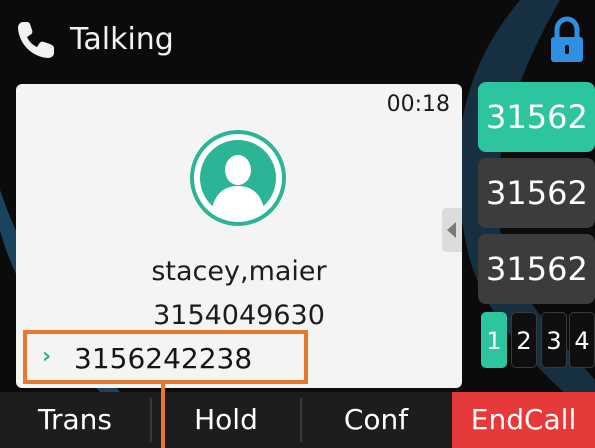  What do you see at coordinates (523, 420) in the screenshot?
I see `end-call-button: EndCall` at bounding box center [523, 420].